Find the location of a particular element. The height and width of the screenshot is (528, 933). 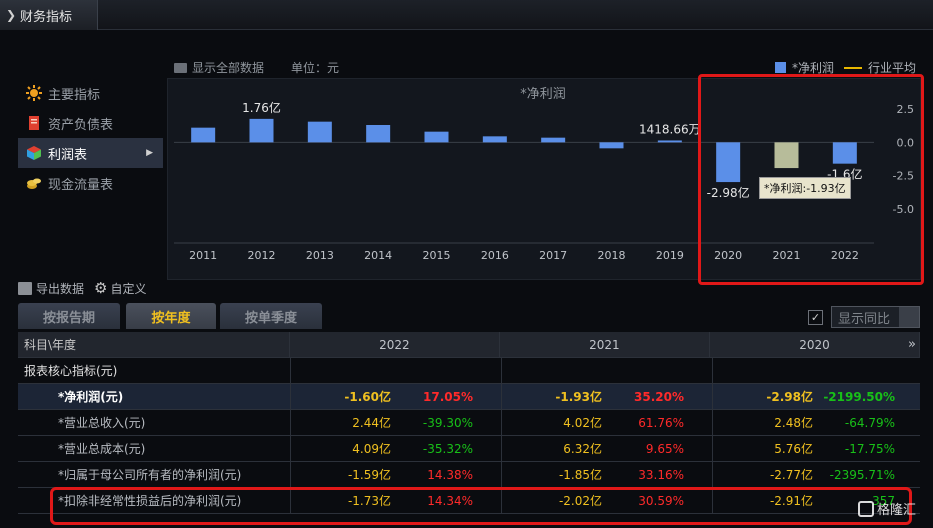

sidebar: 主要指标 资产负债表 利润表 ▶ 现金流量表 is located at coordinates (90, 138).